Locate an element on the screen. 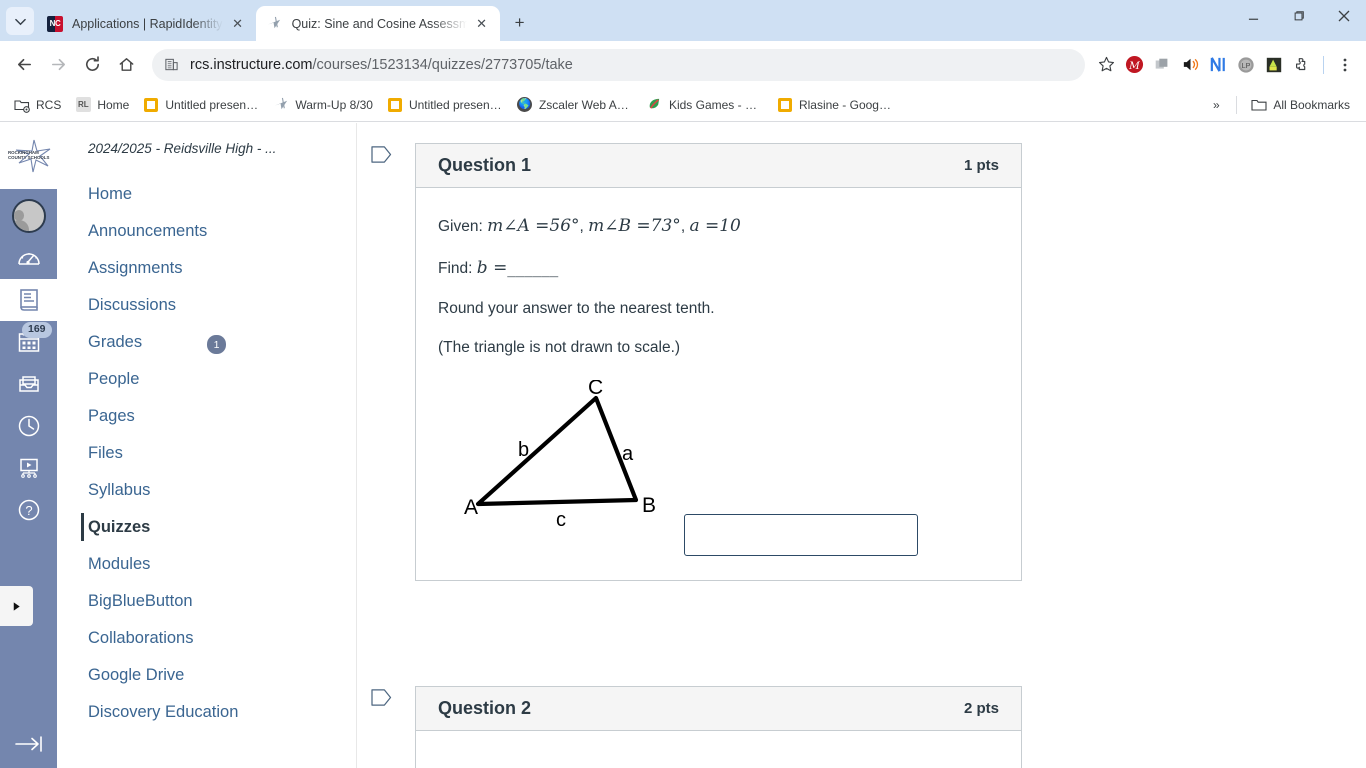 The width and height of the screenshot is (1366, 768). close-window-button is located at coordinates (1343, 16).